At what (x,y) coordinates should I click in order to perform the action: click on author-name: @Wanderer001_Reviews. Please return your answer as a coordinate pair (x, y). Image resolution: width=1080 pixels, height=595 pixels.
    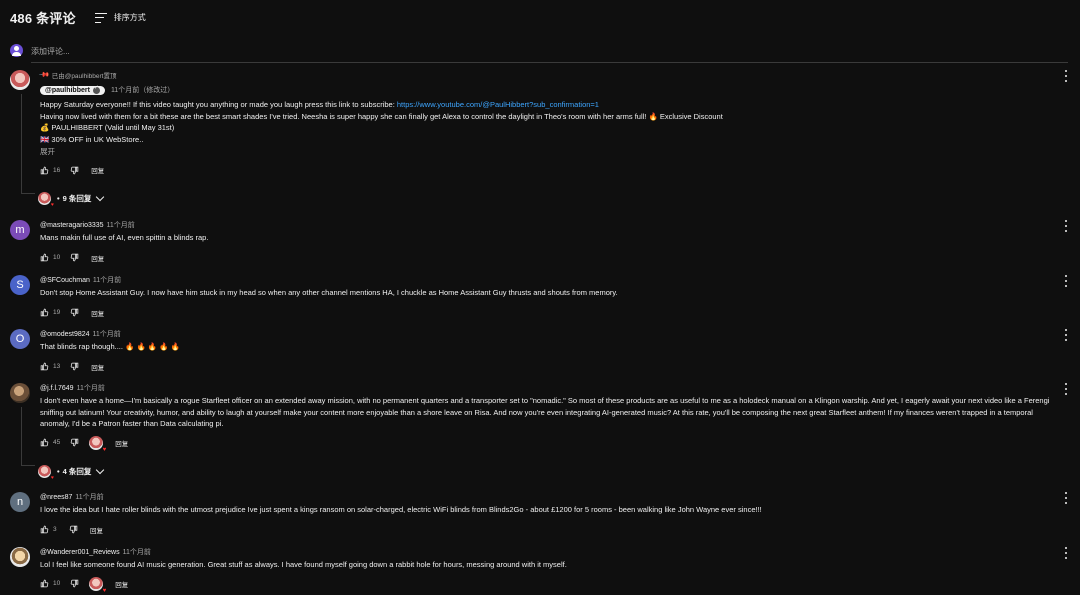
    Looking at the image, I should click on (80, 552).